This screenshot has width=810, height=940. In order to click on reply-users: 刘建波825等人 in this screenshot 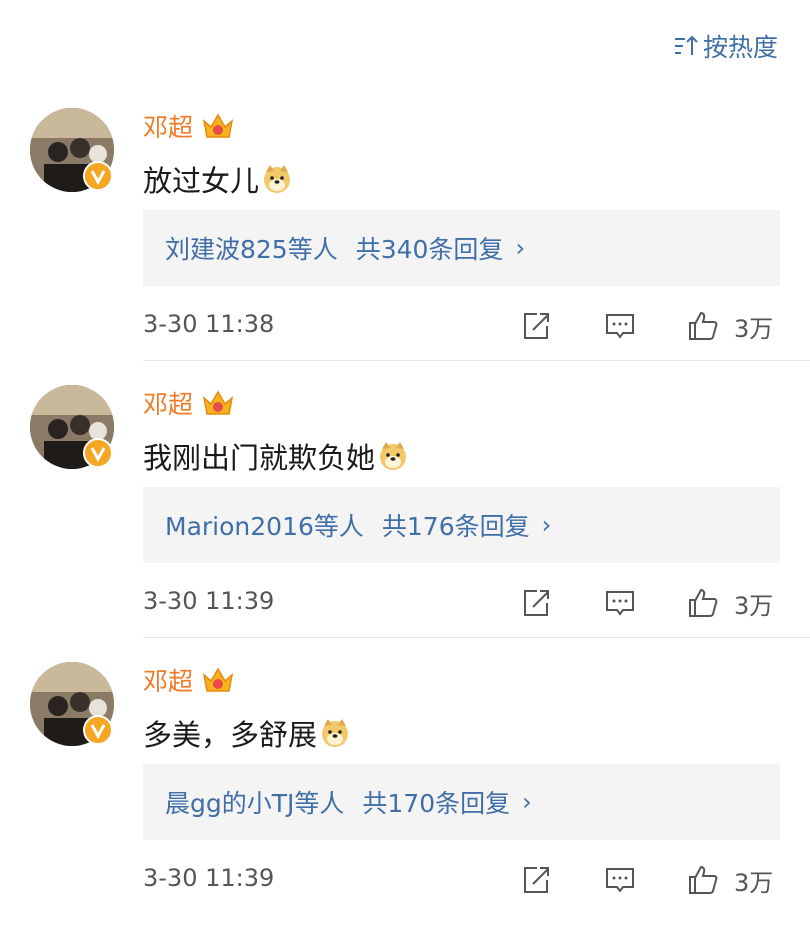, I will do `click(251, 248)`.